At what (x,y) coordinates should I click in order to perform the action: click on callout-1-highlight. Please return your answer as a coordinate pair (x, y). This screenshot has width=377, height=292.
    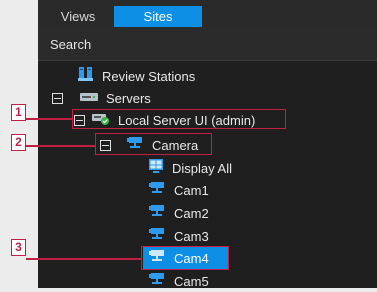
    Looking at the image, I should click on (179, 119).